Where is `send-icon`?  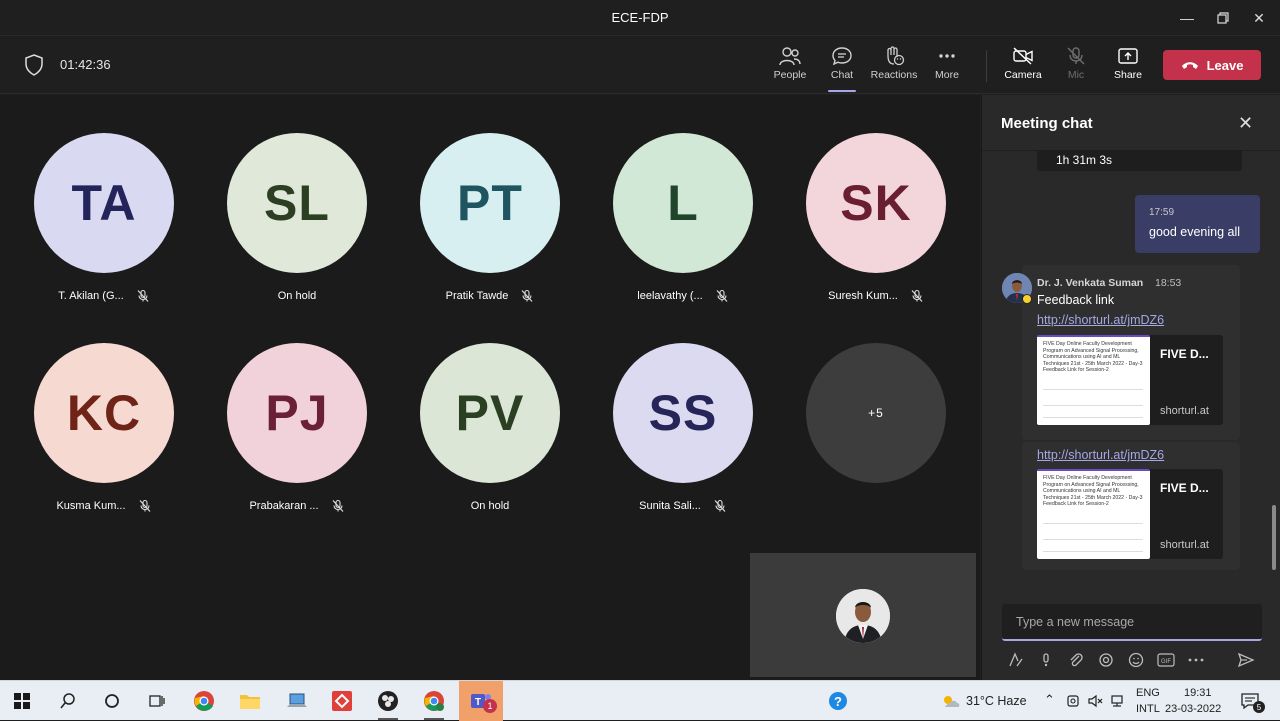
send-icon is located at coordinates (1246, 660).